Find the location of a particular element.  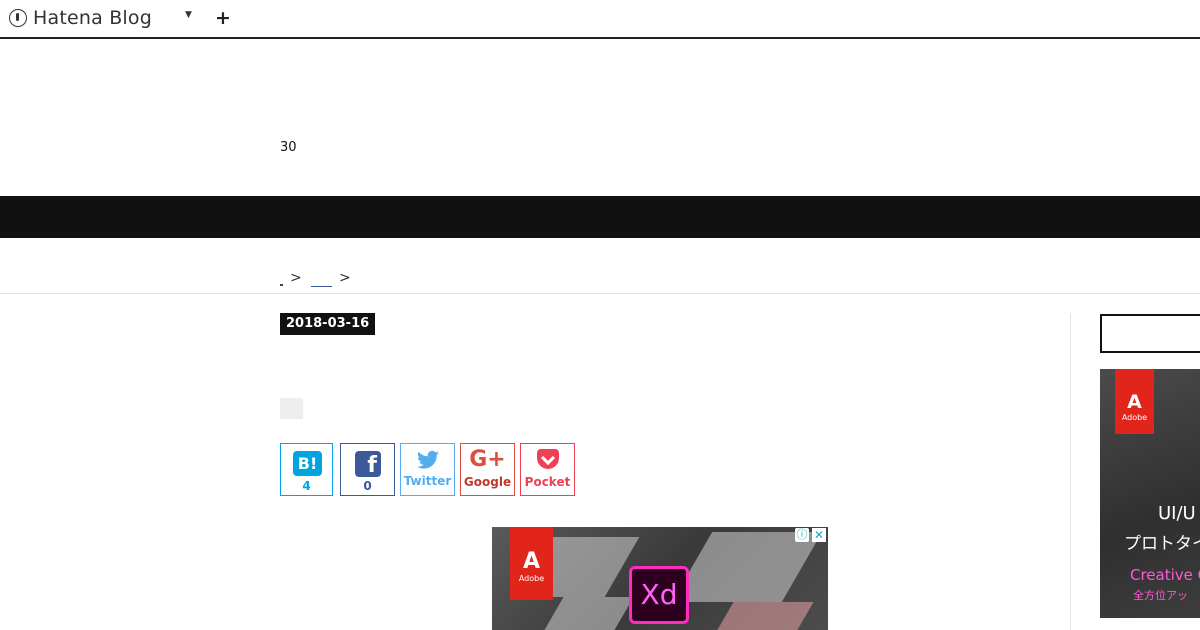

brand-name: Hatena Blog is located at coordinates (92, 18).